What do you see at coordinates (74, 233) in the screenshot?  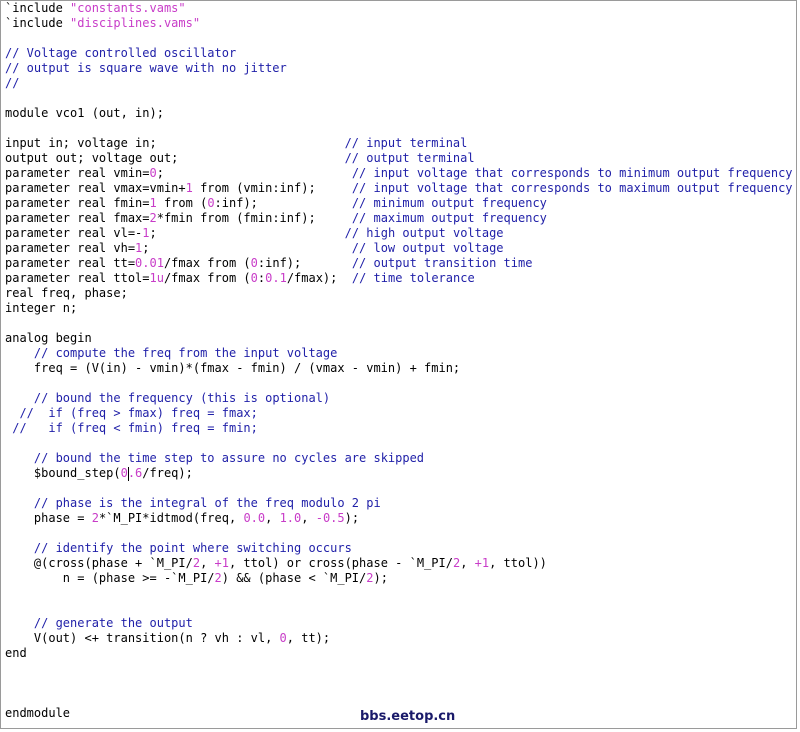 I see `code-token-plain: parameter real vl=-` at bounding box center [74, 233].